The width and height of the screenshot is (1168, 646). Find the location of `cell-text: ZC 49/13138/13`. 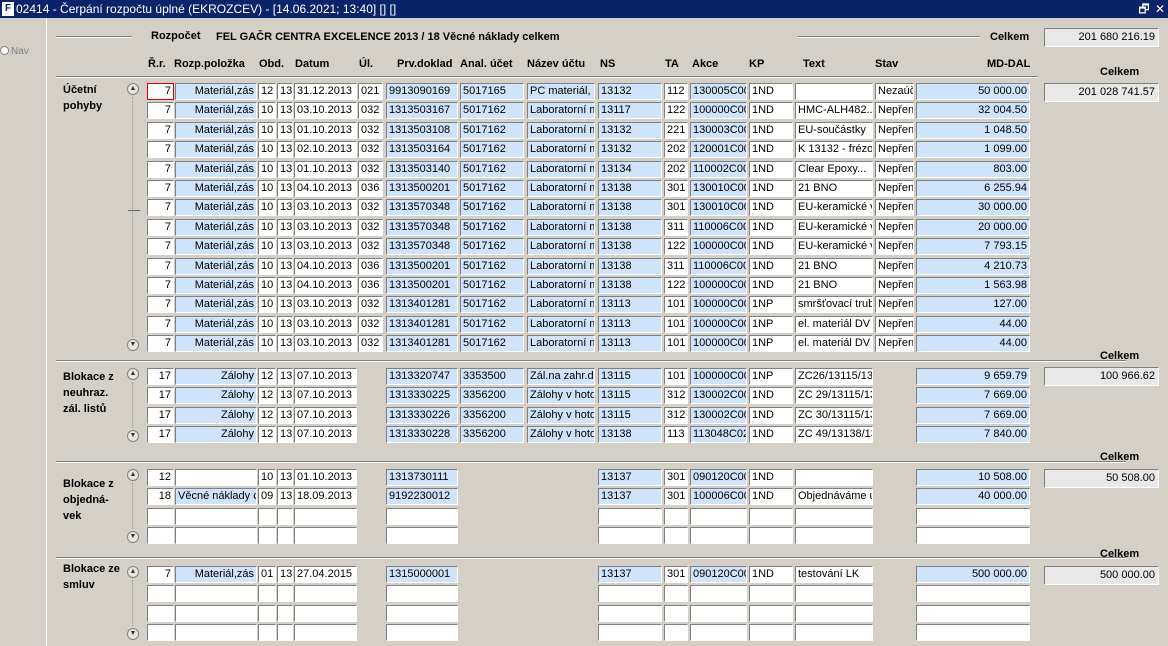

cell-text: ZC 49/13138/13 is located at coordinates (834, 434).